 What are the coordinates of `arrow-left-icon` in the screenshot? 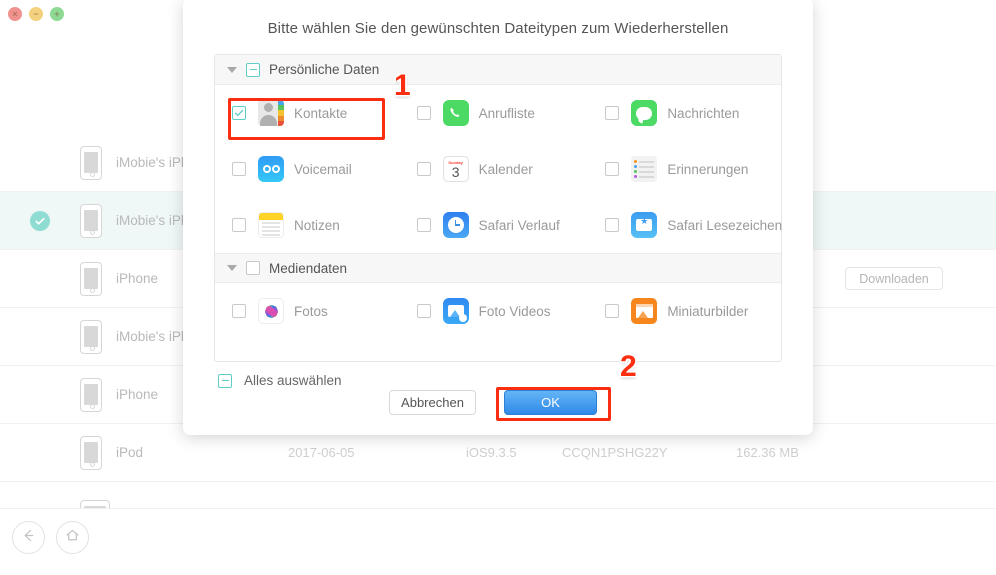 It's located at (28, 538).